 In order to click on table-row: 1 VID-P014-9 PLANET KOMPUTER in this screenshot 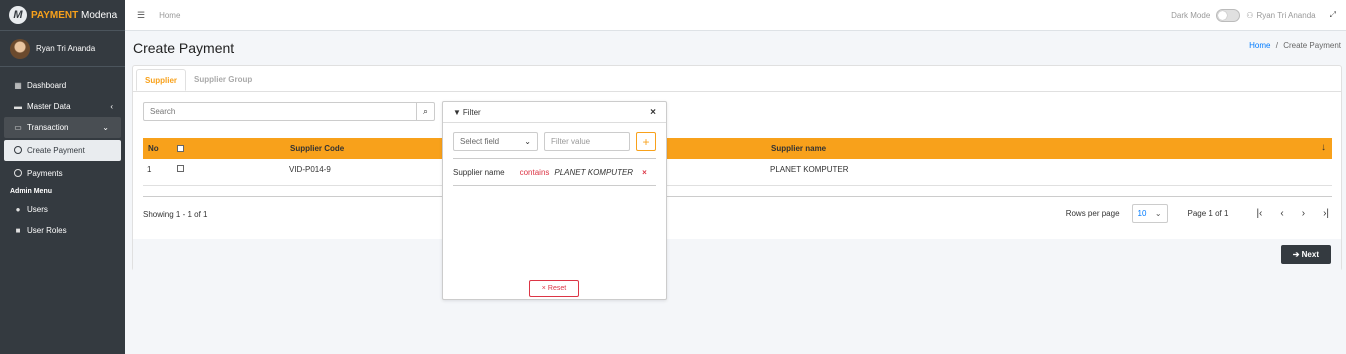, I will do `click(737, 172)`.